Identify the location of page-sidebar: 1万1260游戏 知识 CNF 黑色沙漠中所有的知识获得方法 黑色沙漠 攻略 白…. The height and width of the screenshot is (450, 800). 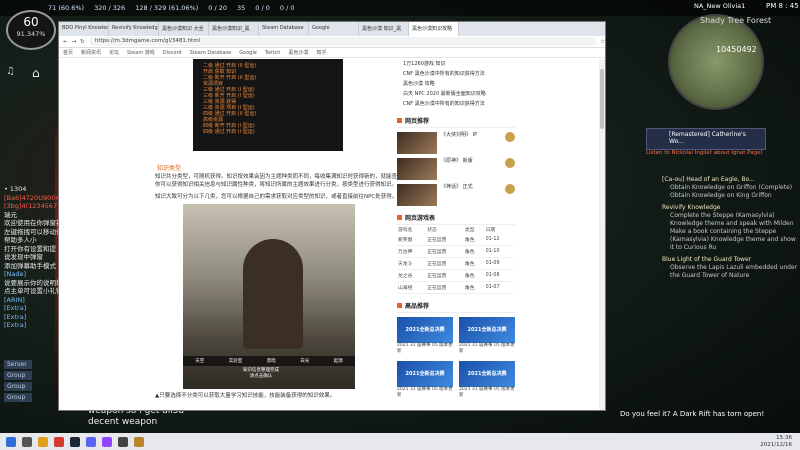
(456, 234).